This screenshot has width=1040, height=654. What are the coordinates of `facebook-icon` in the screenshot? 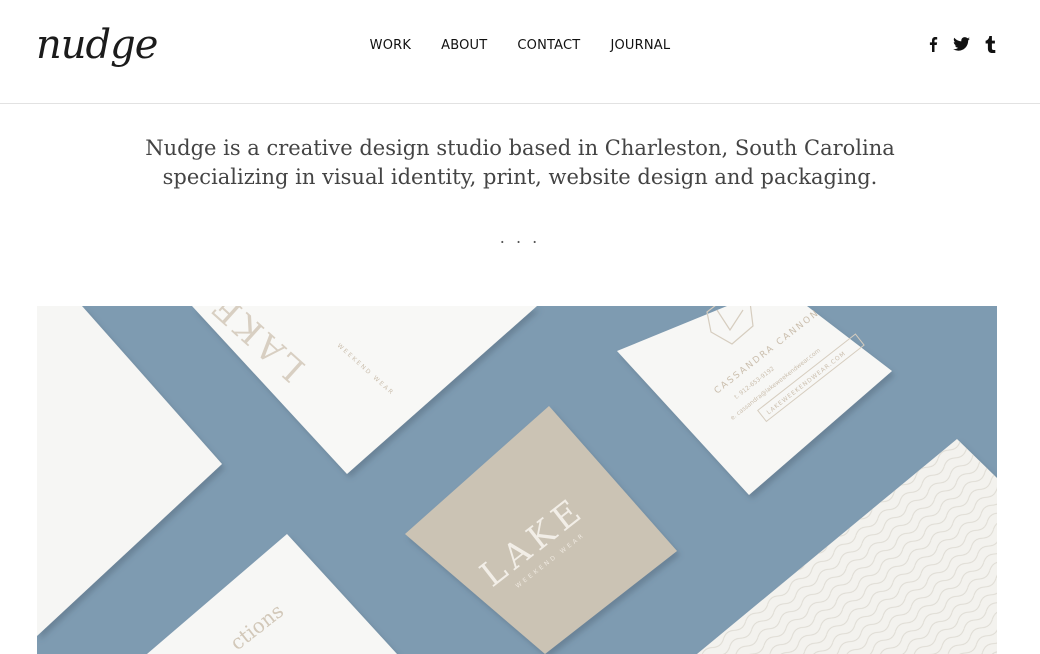 It's located at (933, 44).